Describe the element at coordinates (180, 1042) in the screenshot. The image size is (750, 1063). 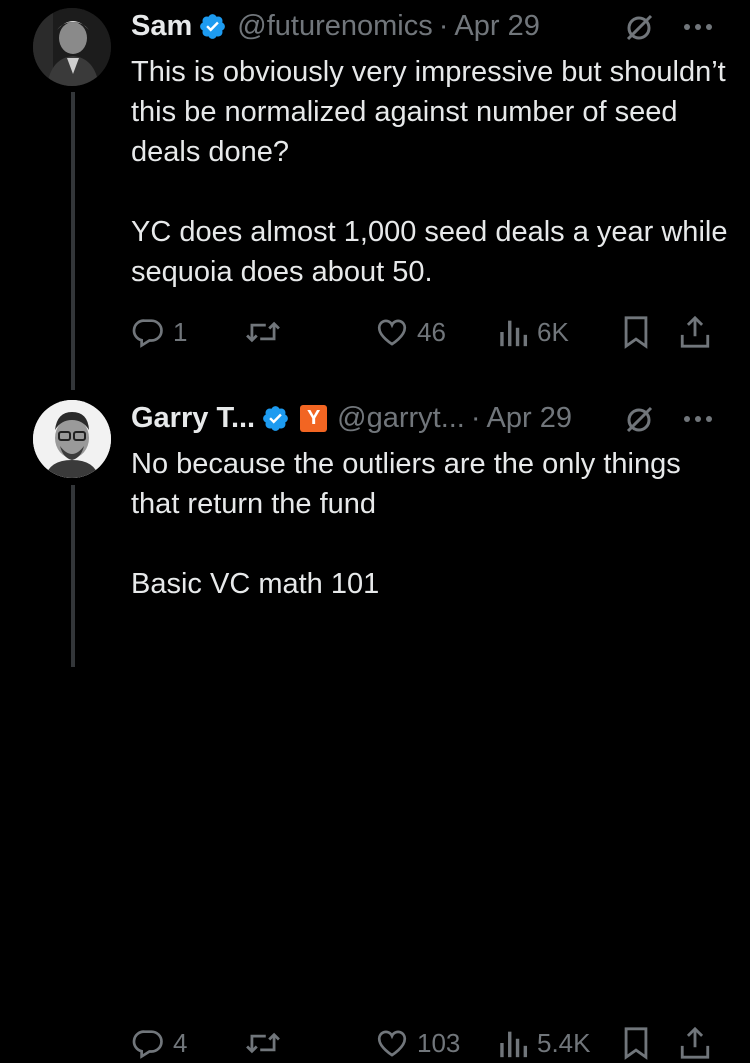
I see `reply-count: 4` at that location.